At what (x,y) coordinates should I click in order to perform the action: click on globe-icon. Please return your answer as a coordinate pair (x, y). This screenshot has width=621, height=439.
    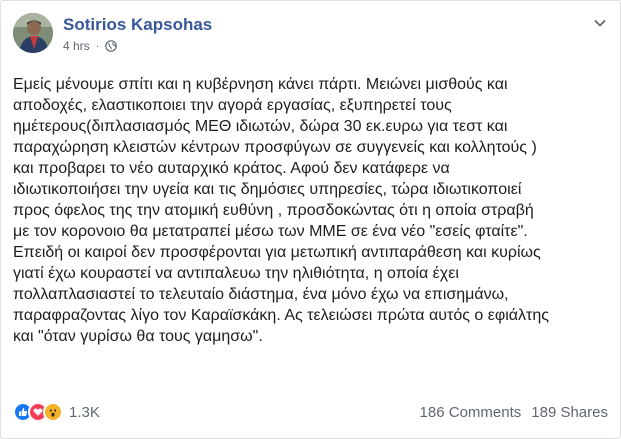
    Looking at the image, I should click on (111, 46).